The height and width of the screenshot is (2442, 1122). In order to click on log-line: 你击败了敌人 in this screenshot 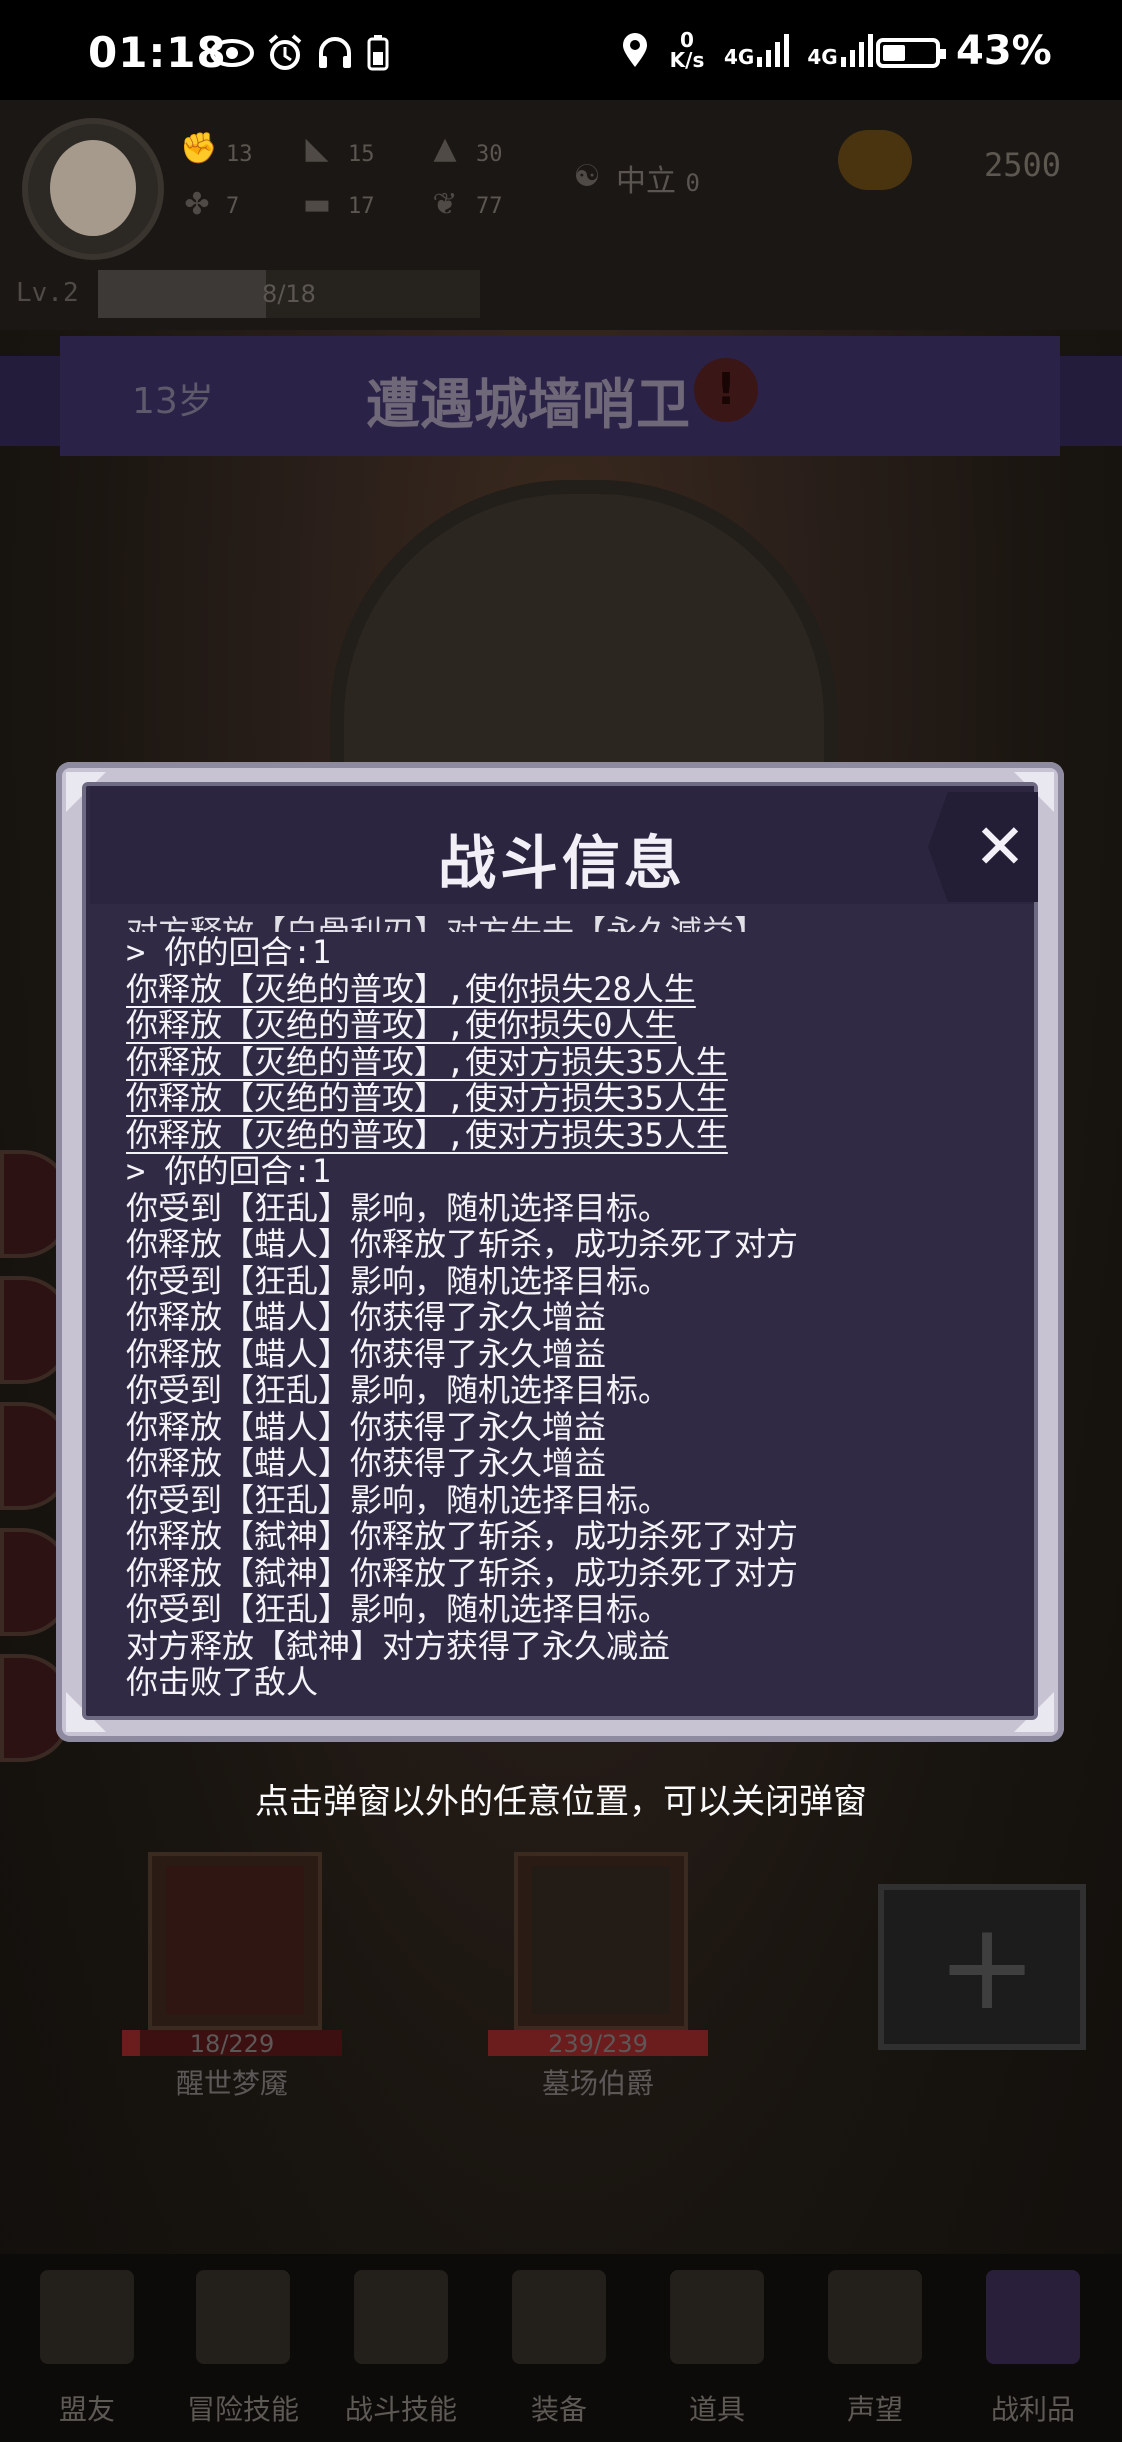, I will do `click(222, 1679)`.